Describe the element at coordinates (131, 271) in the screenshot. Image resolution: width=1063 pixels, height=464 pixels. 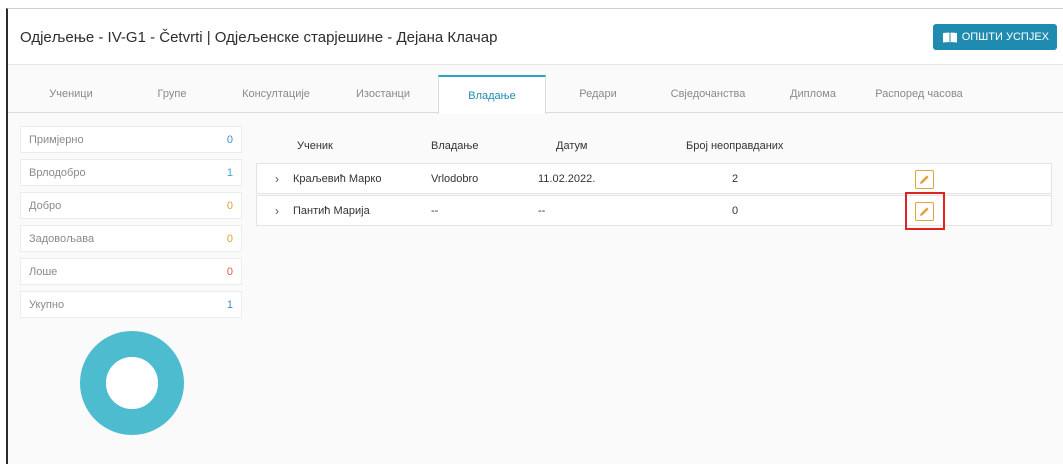
I see `stat-poor: Лоше 0` at that location.